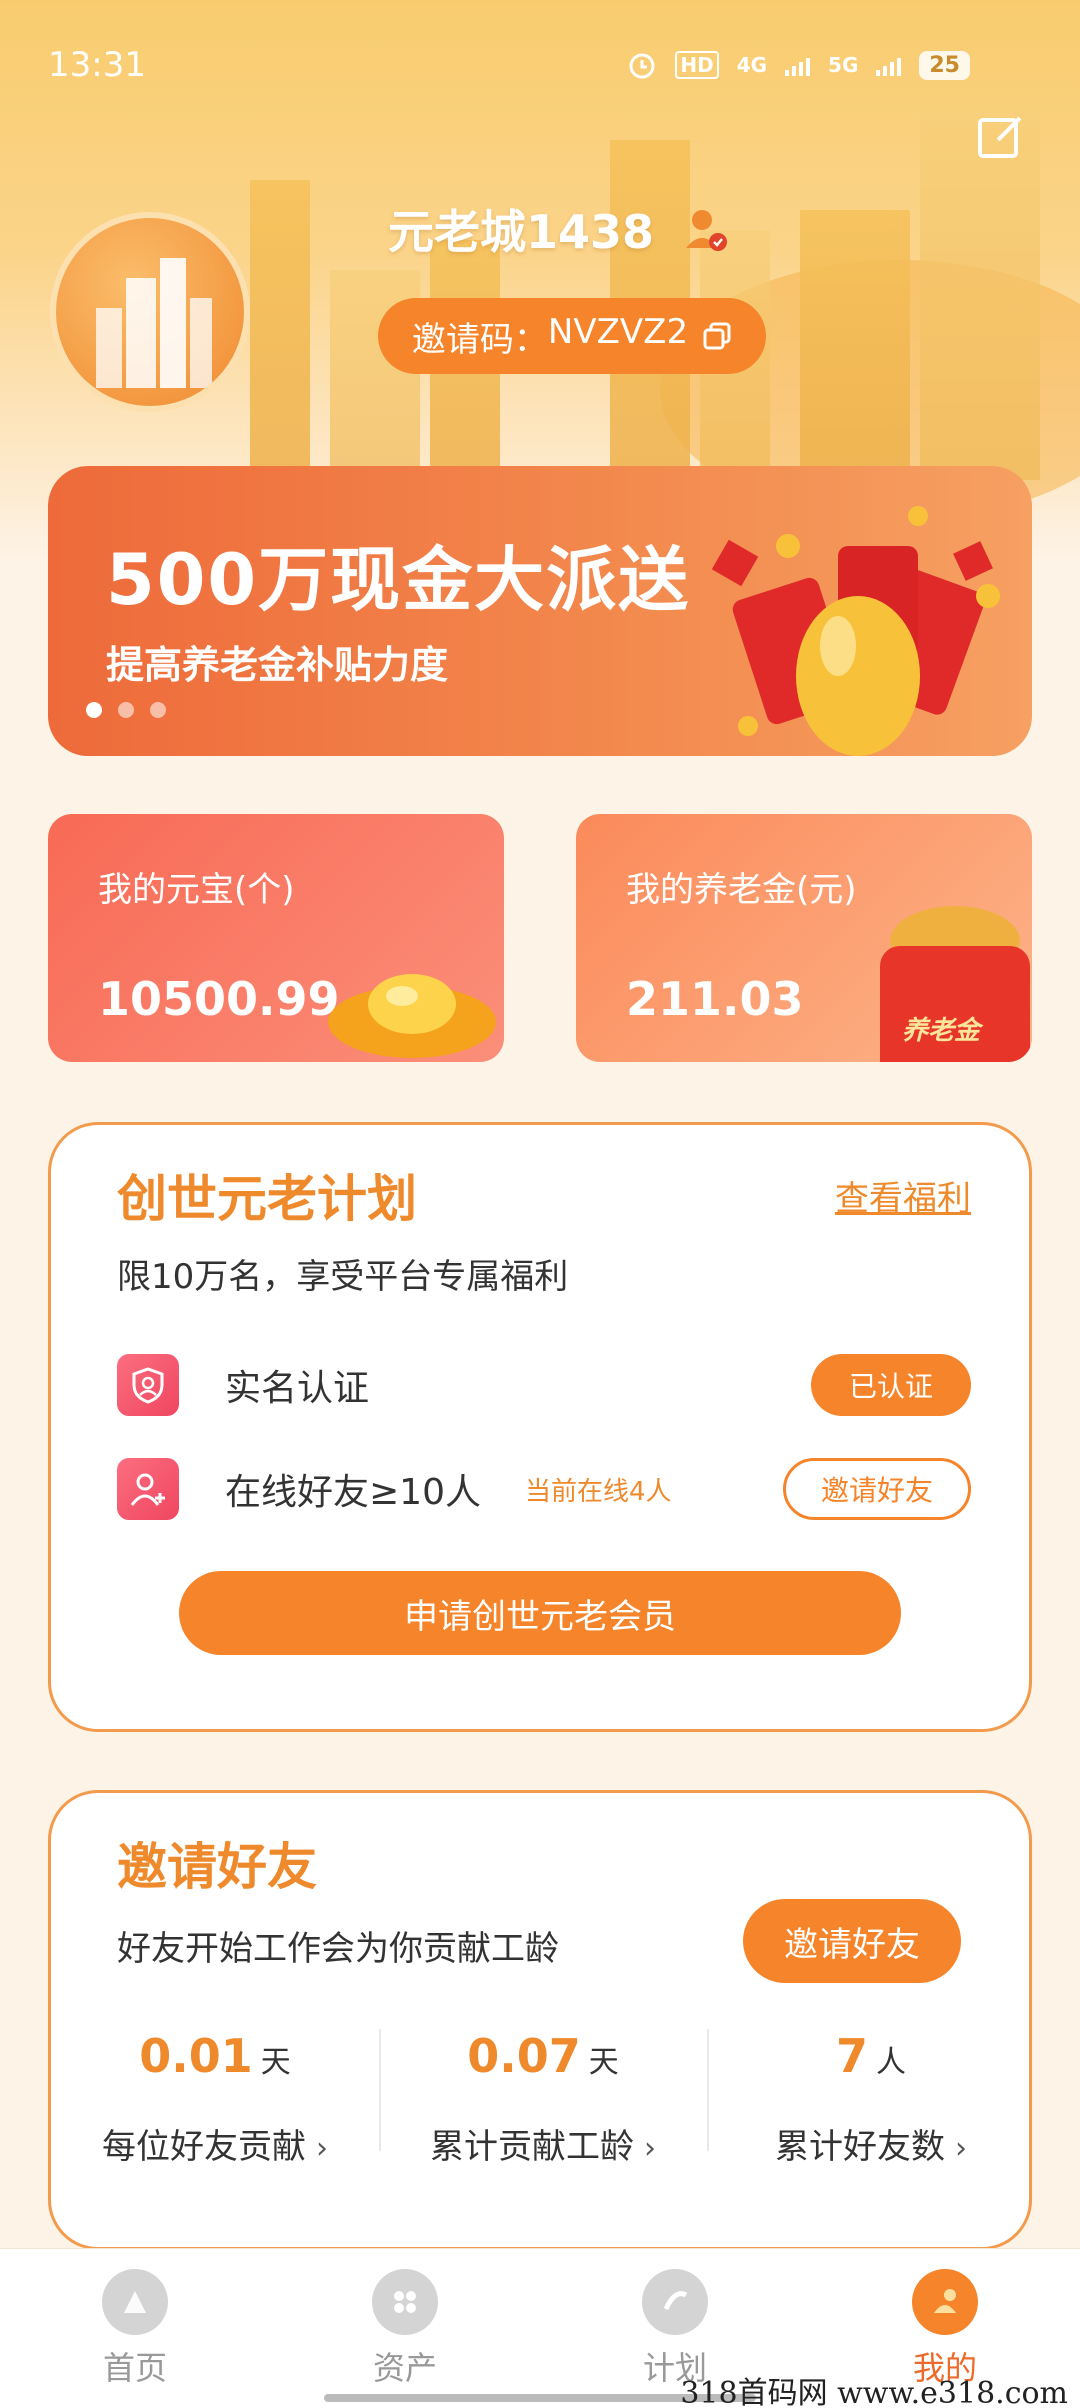 The height and width of the screenshot is (2408, 1080). I want to click on add-user-icon, so click(148, 1489).